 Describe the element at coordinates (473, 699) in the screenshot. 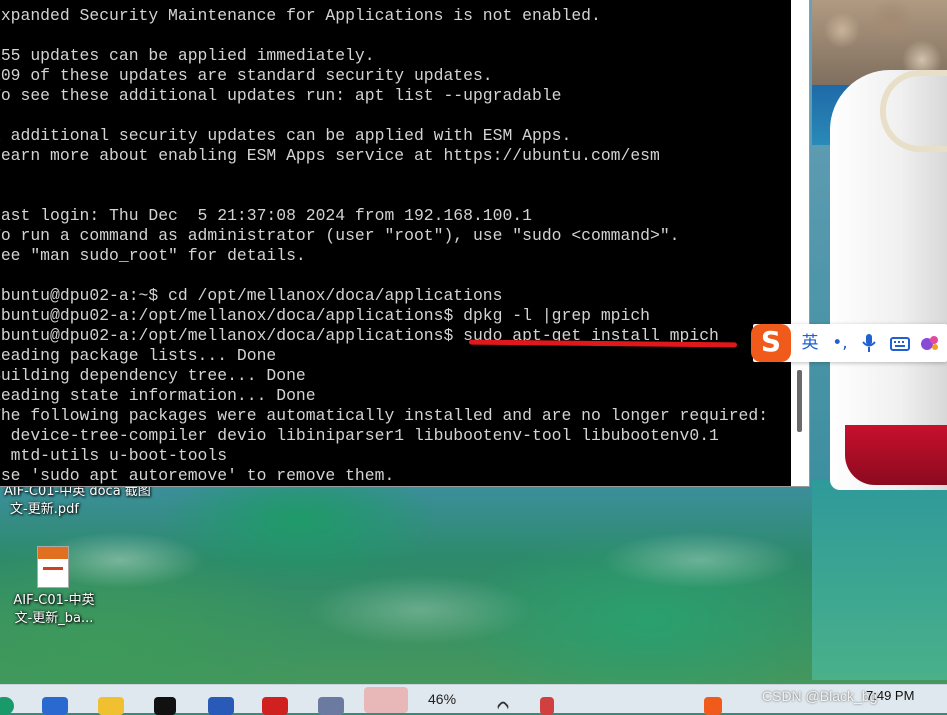

I see `taskbar: 46% CSDN @Black_bg 7:49 PM` at that location.